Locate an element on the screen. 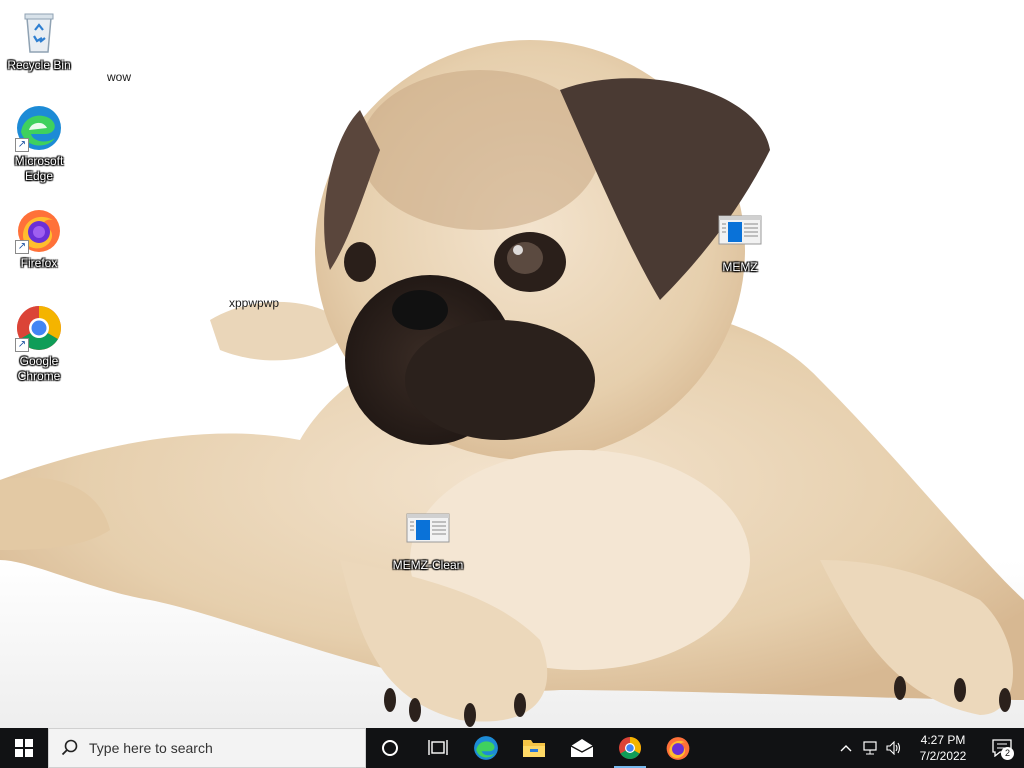 The image size is (1024, 768). label-line-1: Google is located at coordinates (39, 361).